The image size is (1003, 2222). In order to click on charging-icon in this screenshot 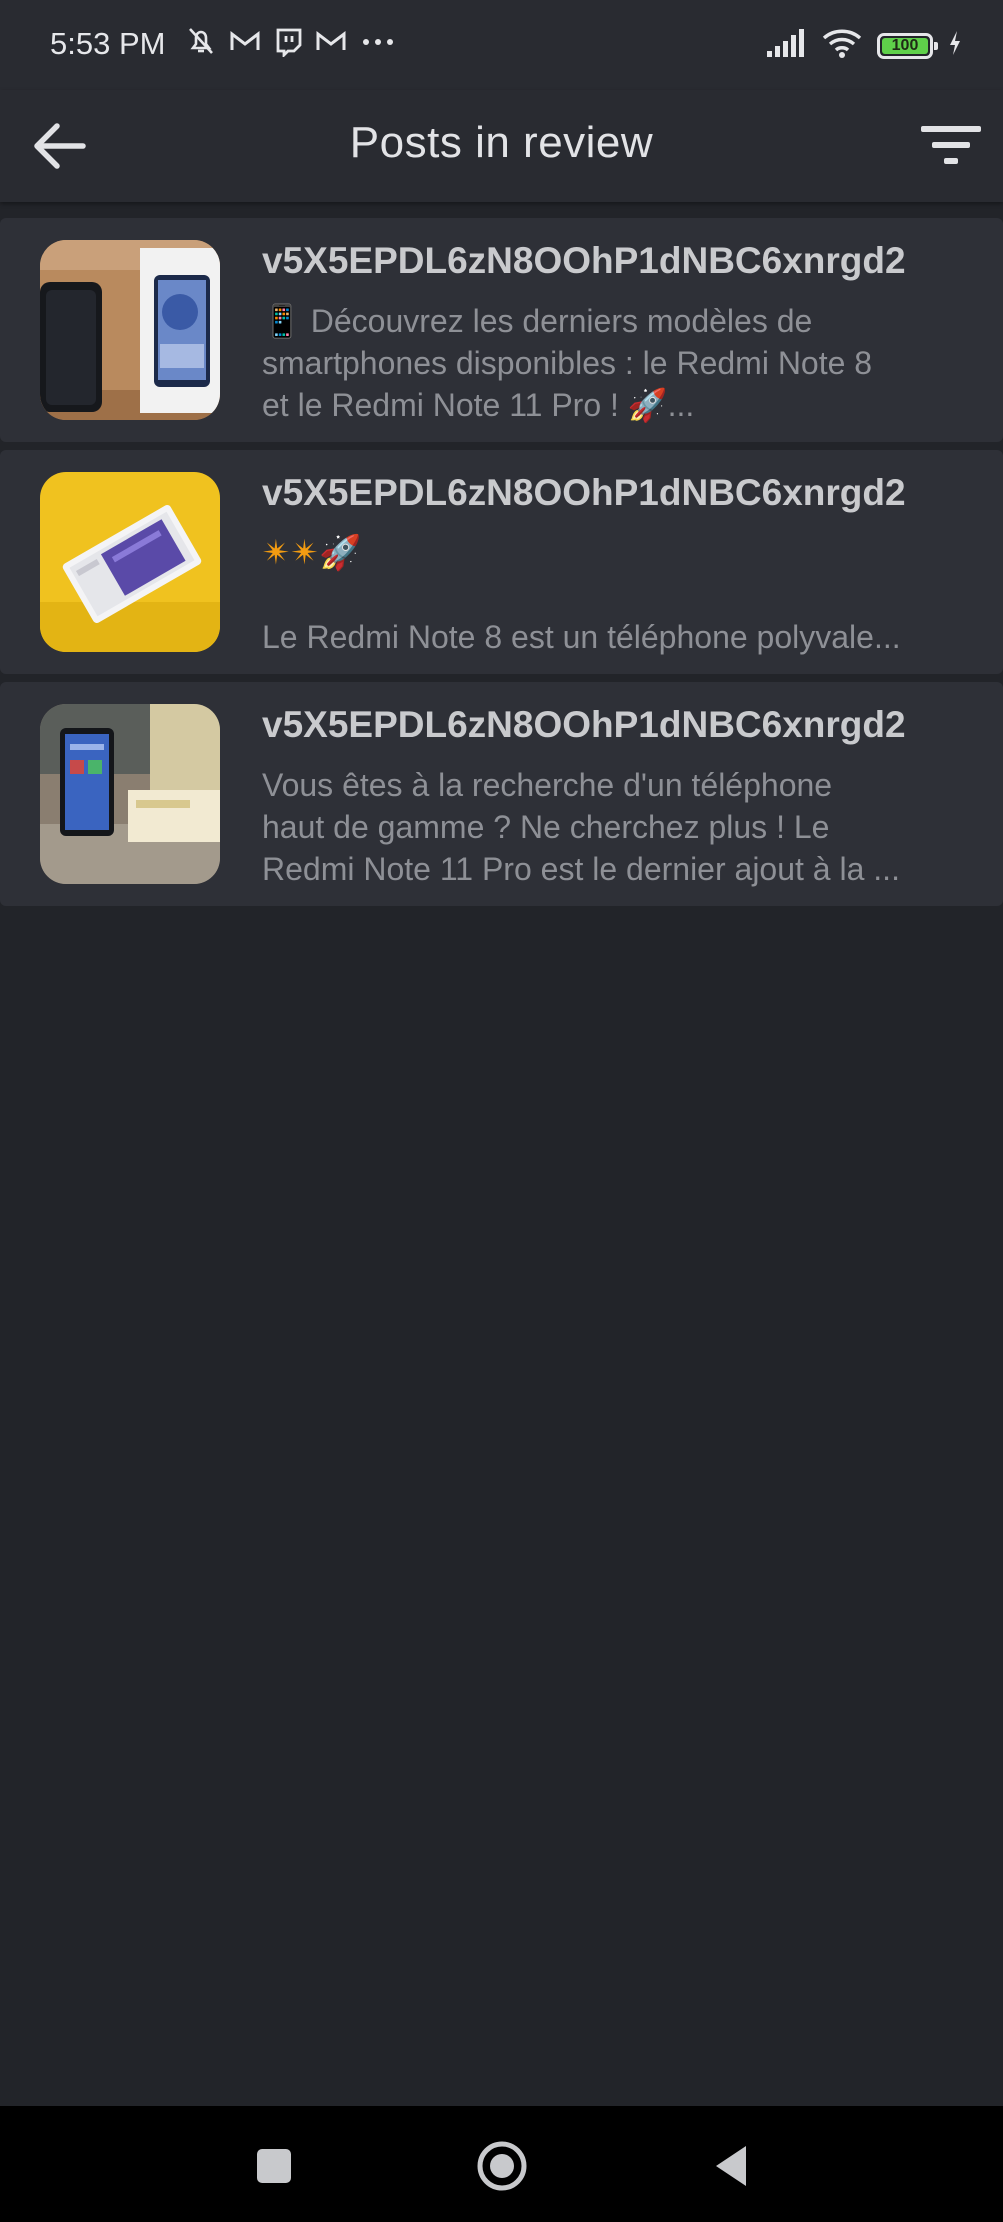, I will do `click(955, 45)`.